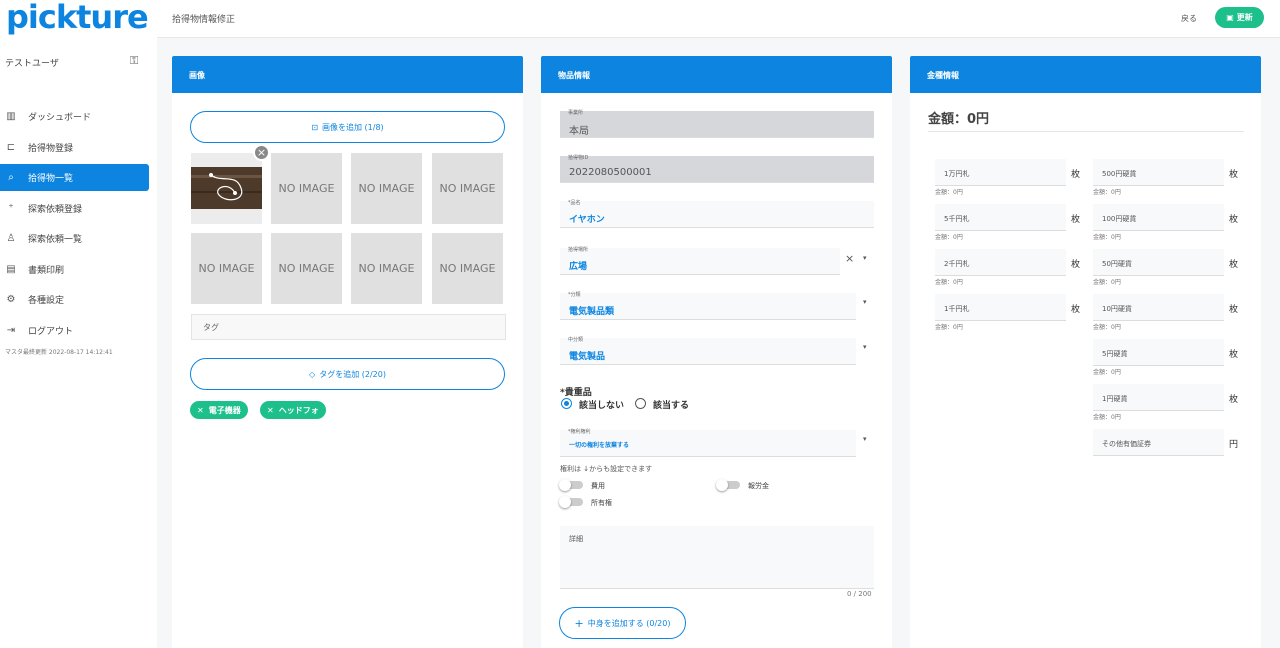 Image resolution: width=1280 pixels, height=648 pixels. Describe the element at coordinates (386, 268) in the screenshot. I see `image-slot-7: NO IMAGE` at that location.